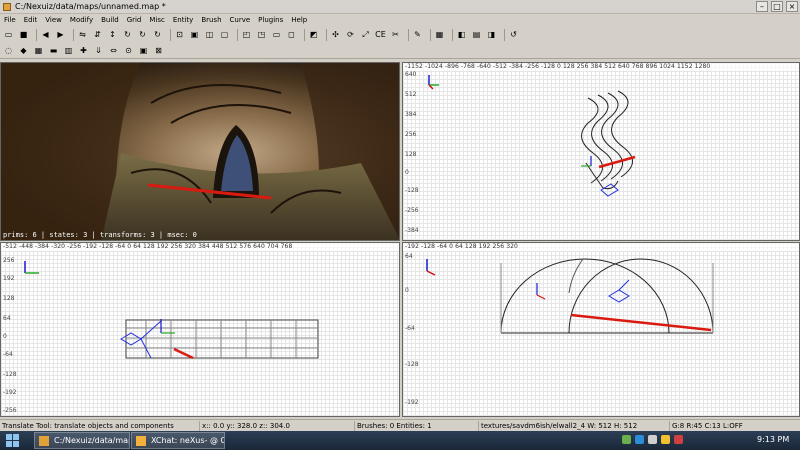 The image size is (800, 450). Describe the element at coordinates (68, 51) in the screenshot. I see `merge-patches-button: ▥` at that location.